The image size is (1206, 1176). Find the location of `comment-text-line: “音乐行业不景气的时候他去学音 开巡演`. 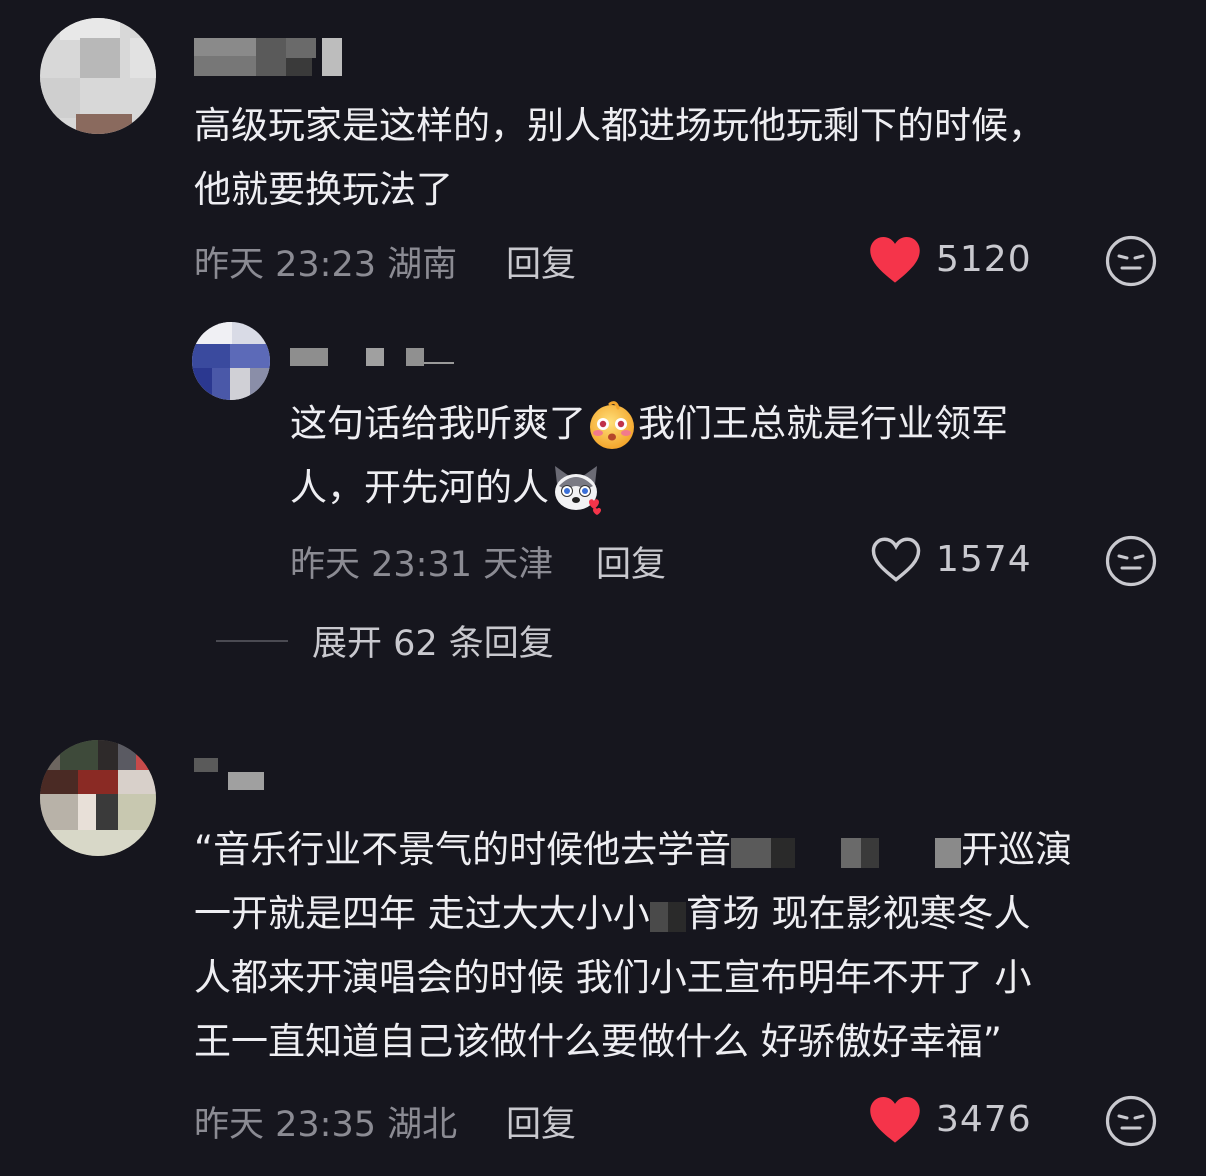

comment-text-line: “音乐行业不景气的时候他去学音 开巡演 is located at coordinates (633, 850).